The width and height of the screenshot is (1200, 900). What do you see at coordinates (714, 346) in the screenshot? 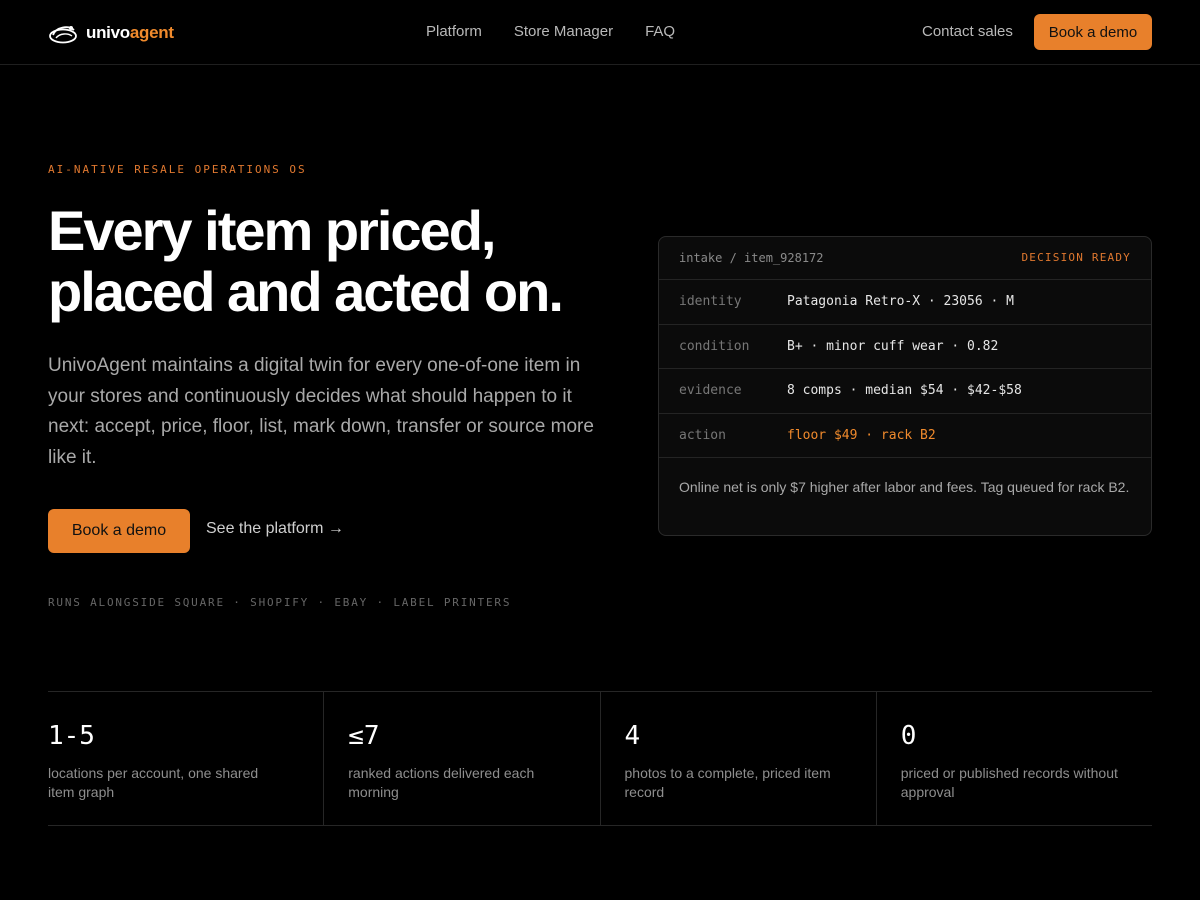
I see `row-key: condition` at bounding box center [714, 346].